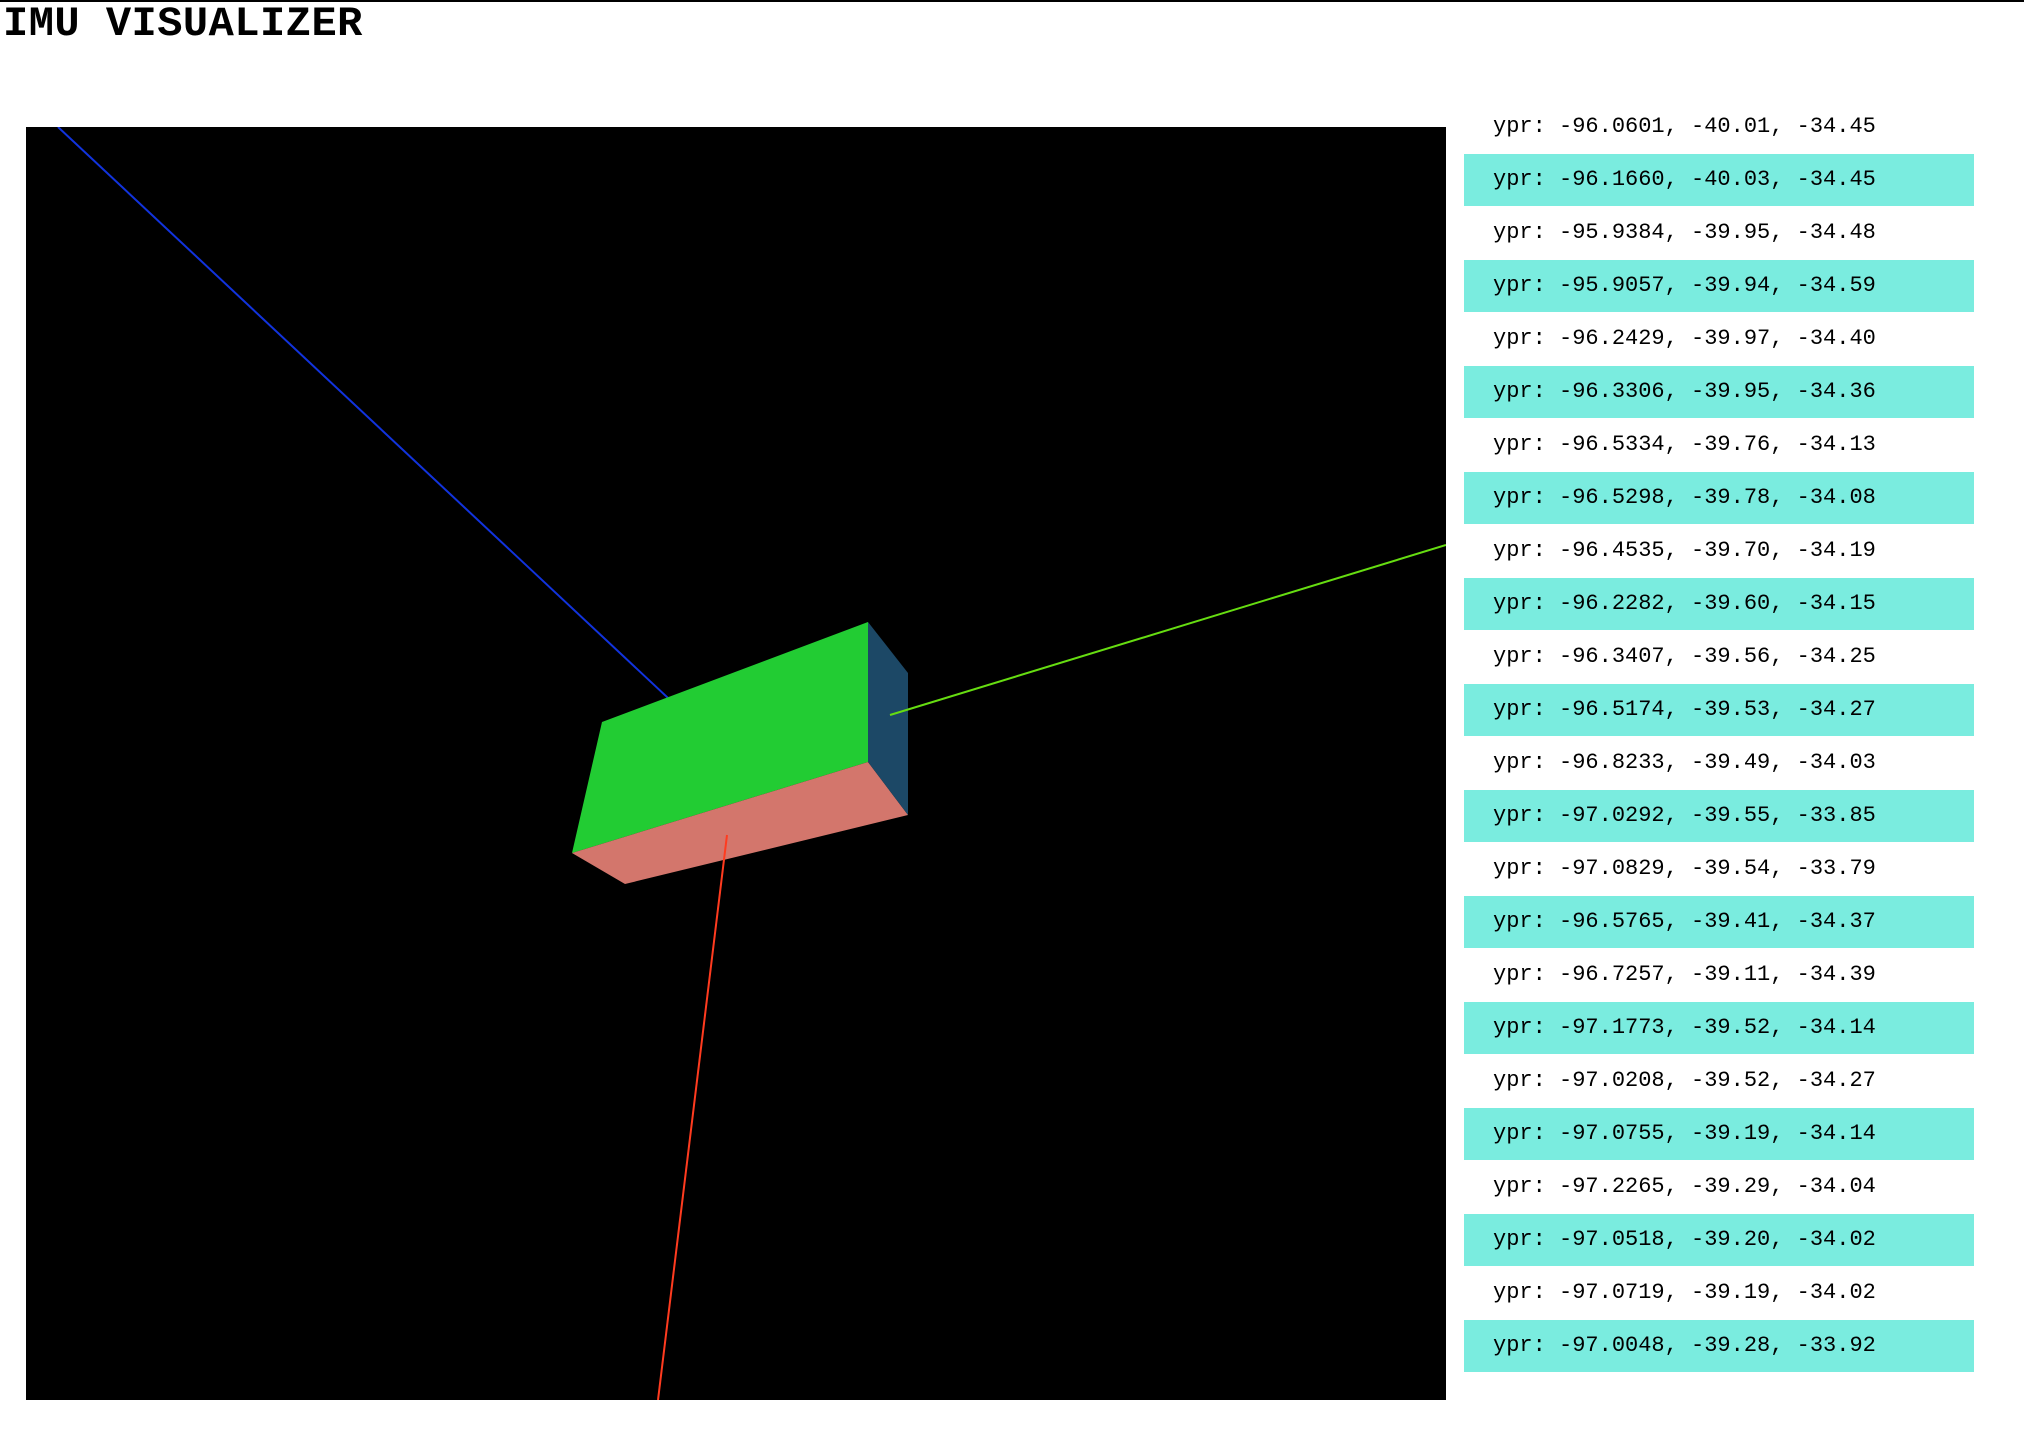 This screenshot has width=2024, height=1432. Describe the element at coordinates (1684, 232) in the screenshot. I see `log-entry: ypr: -95.9384, -39.95, -34.48` at that location.